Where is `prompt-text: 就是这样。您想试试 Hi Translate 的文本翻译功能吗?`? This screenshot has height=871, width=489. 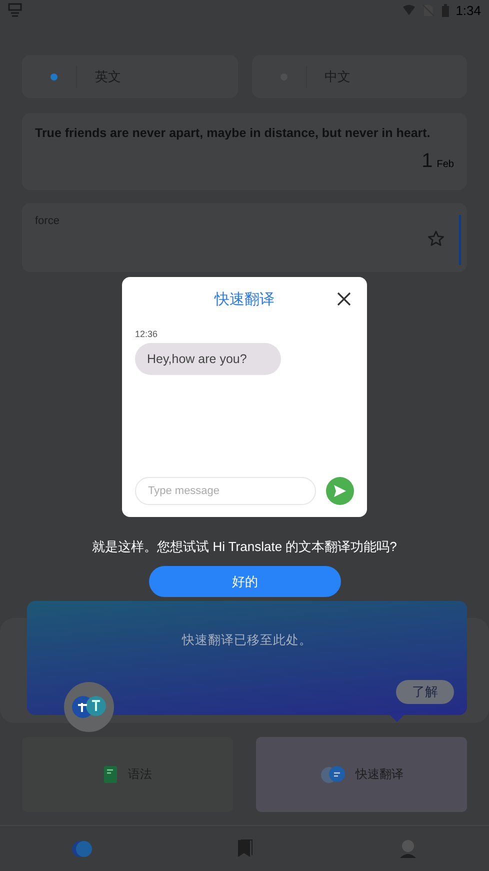
prompt-text: 就是这样。您想试试 Hi Translate 的文本翻译功能吗? is located at coordinates (244, 547).